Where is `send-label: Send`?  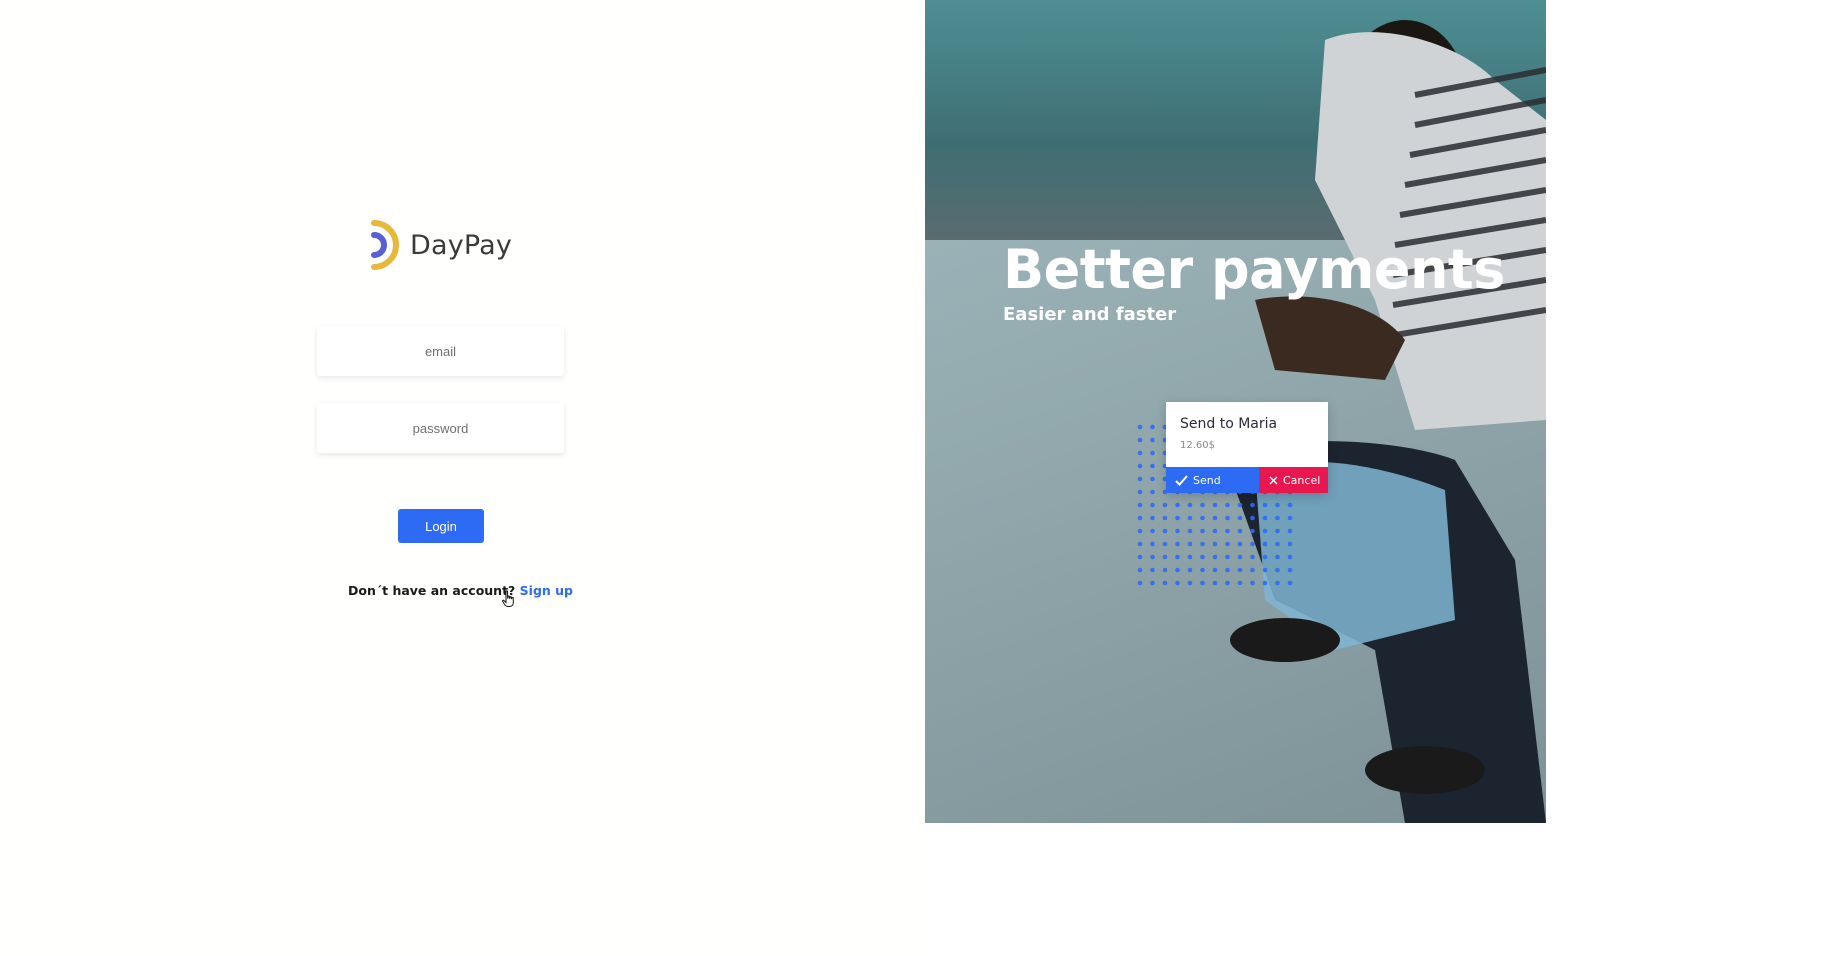 send-label: Send is located at coordinates (1207, 480).